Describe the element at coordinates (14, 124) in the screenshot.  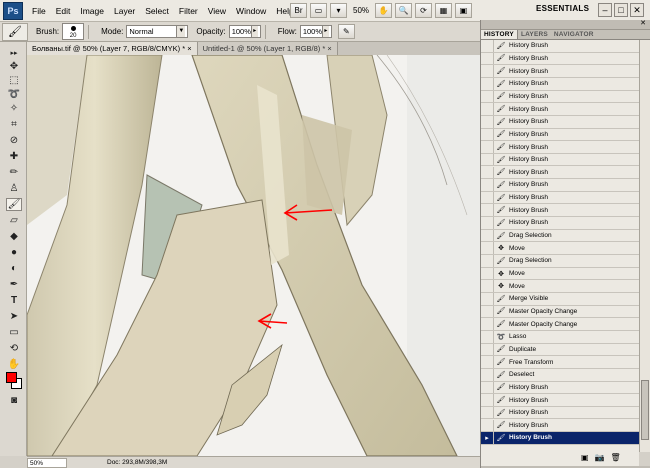
I see `crop-tool-icon: ⌗` at that location.